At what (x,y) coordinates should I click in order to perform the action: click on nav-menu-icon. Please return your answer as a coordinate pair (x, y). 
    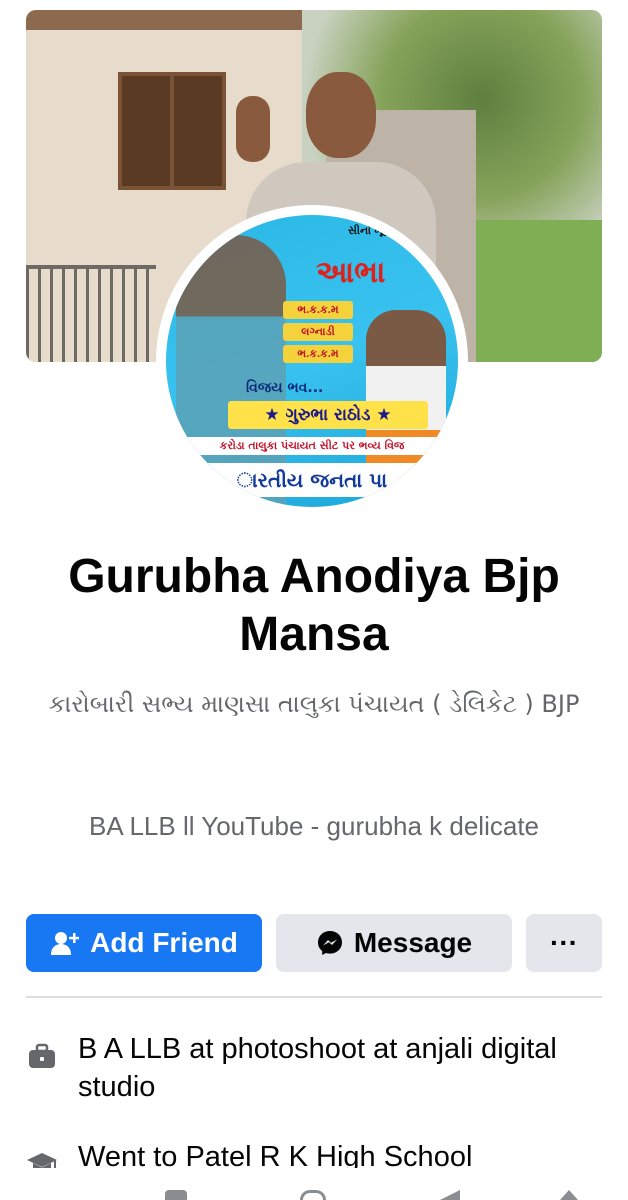
    Looking at the image, I should click on (569, 1195).